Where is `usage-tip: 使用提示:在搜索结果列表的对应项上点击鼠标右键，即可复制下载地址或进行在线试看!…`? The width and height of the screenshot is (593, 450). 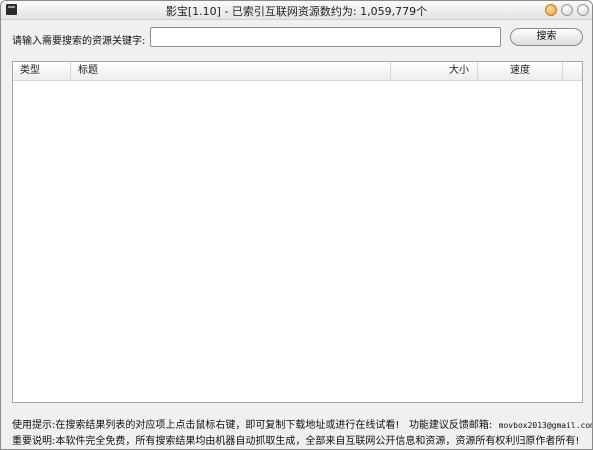 usage-tip: 使用提示:在搜索结果列表的对应项上点击鼠标右键，即可复制下载地址或进行在线试看!… is located at coordinates (302, 423).